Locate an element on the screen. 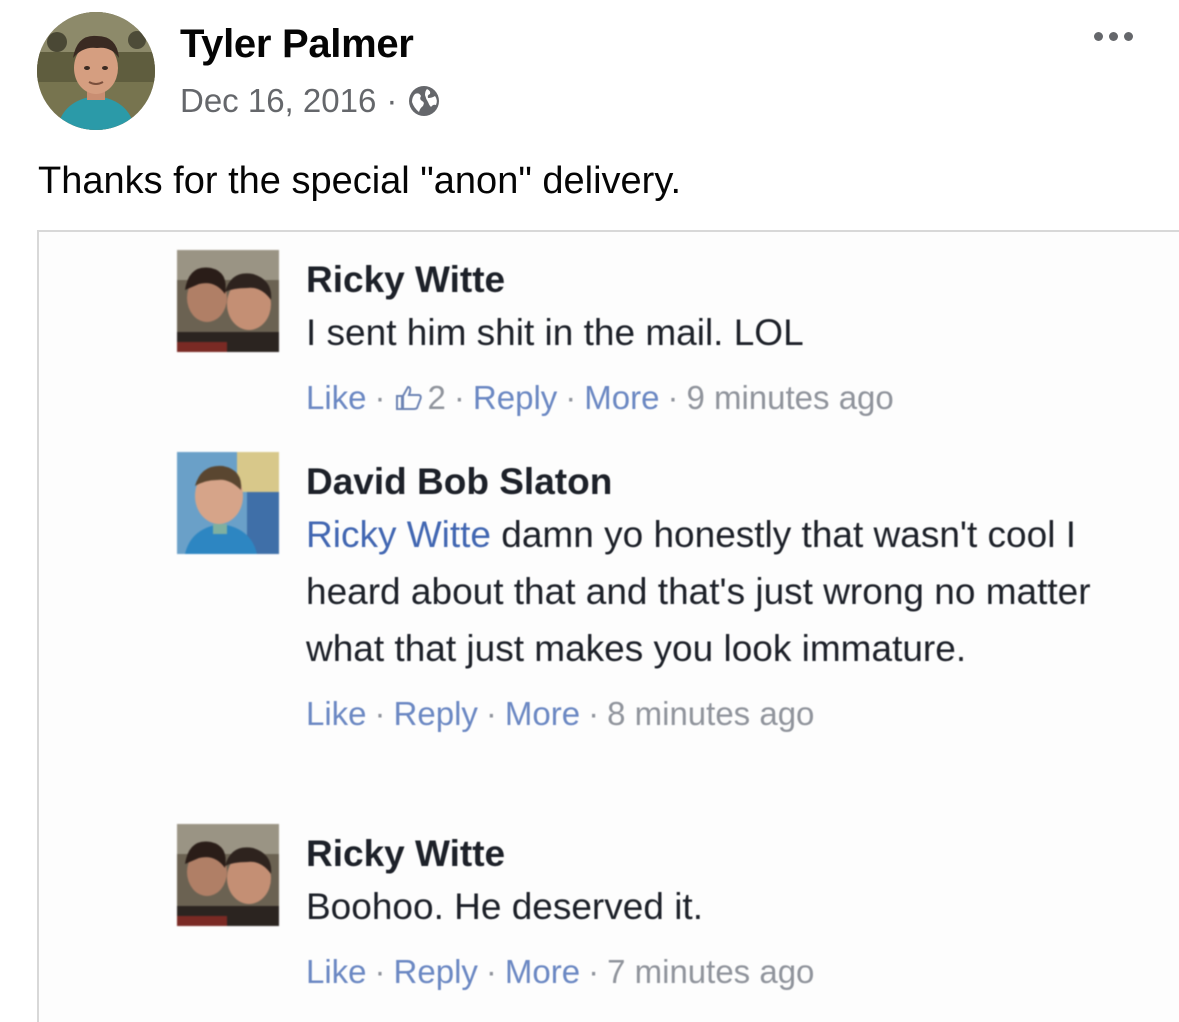  comment-timestamp: 8 minutes ago is located at coordinates (710, 714).